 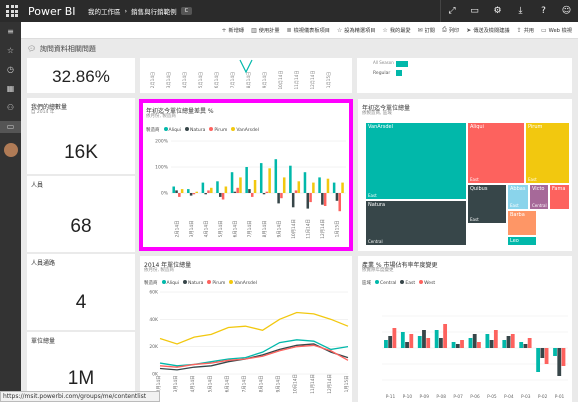 What do you see at coordinates (12, 11) in the screenshot?
I see `app-launcher-icon` at bounding box center [12, 11].